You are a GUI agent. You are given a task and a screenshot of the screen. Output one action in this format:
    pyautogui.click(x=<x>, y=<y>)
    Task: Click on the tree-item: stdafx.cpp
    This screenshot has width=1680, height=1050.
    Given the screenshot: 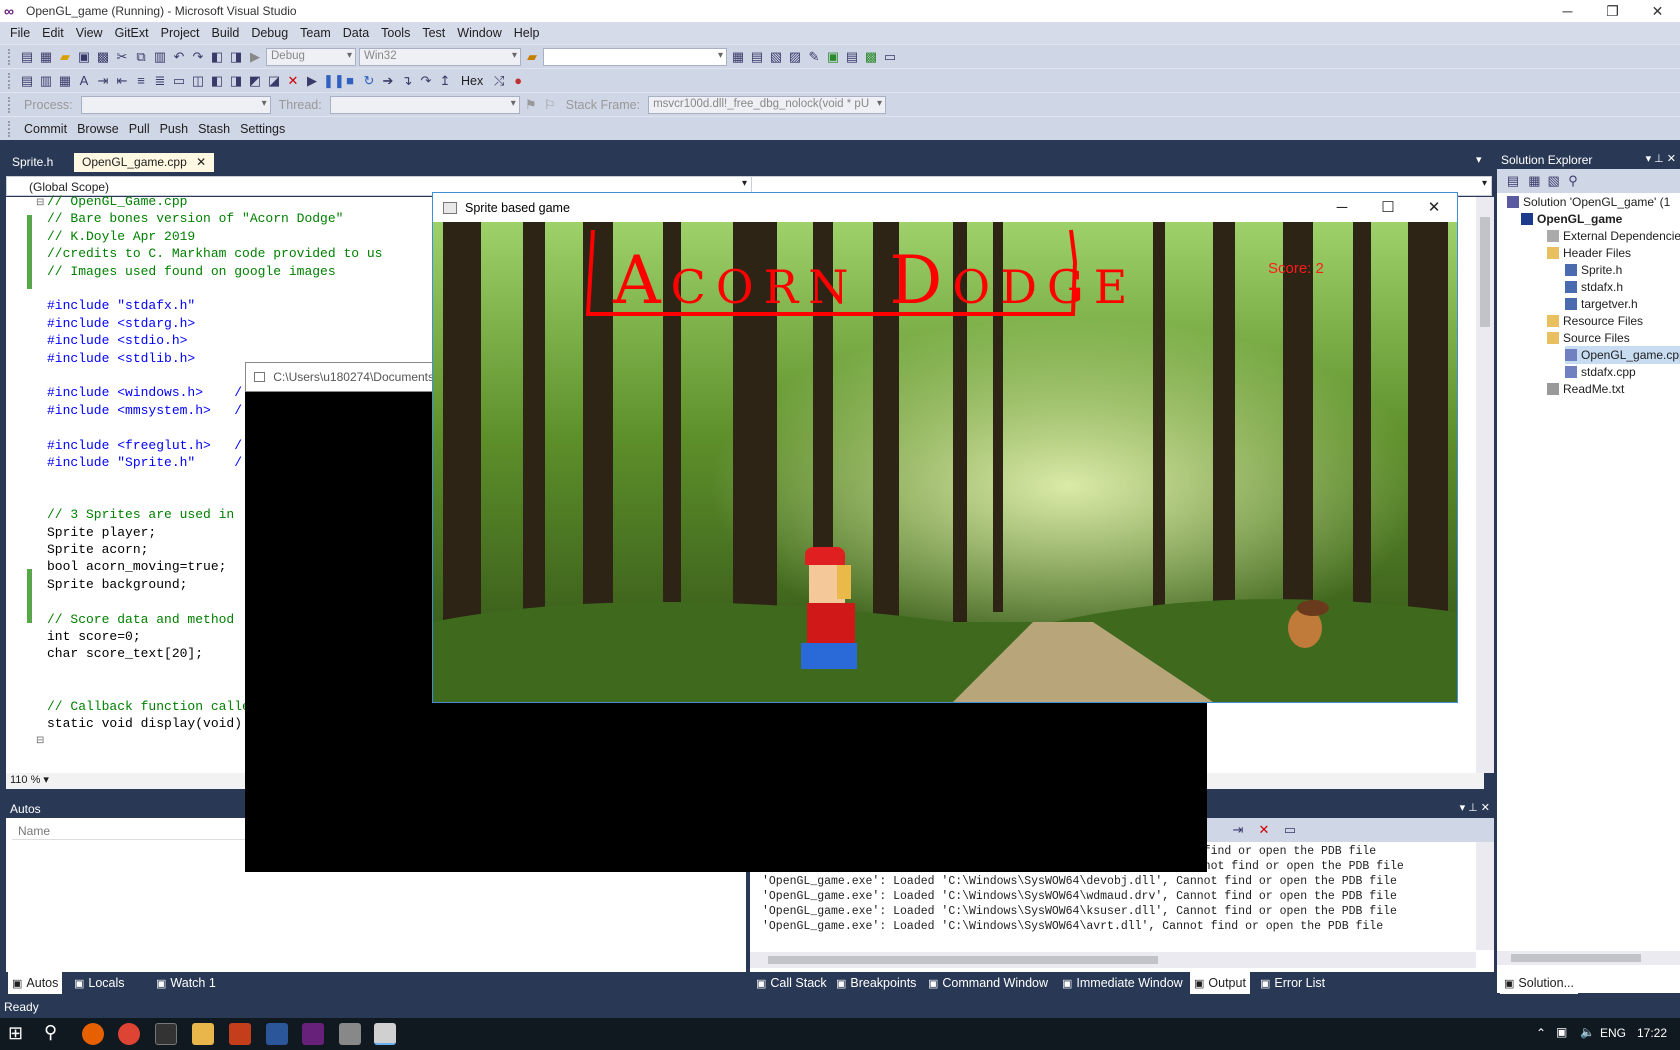 What is the action you would take?
    pyautogui.click(x=1600, y=372)
    